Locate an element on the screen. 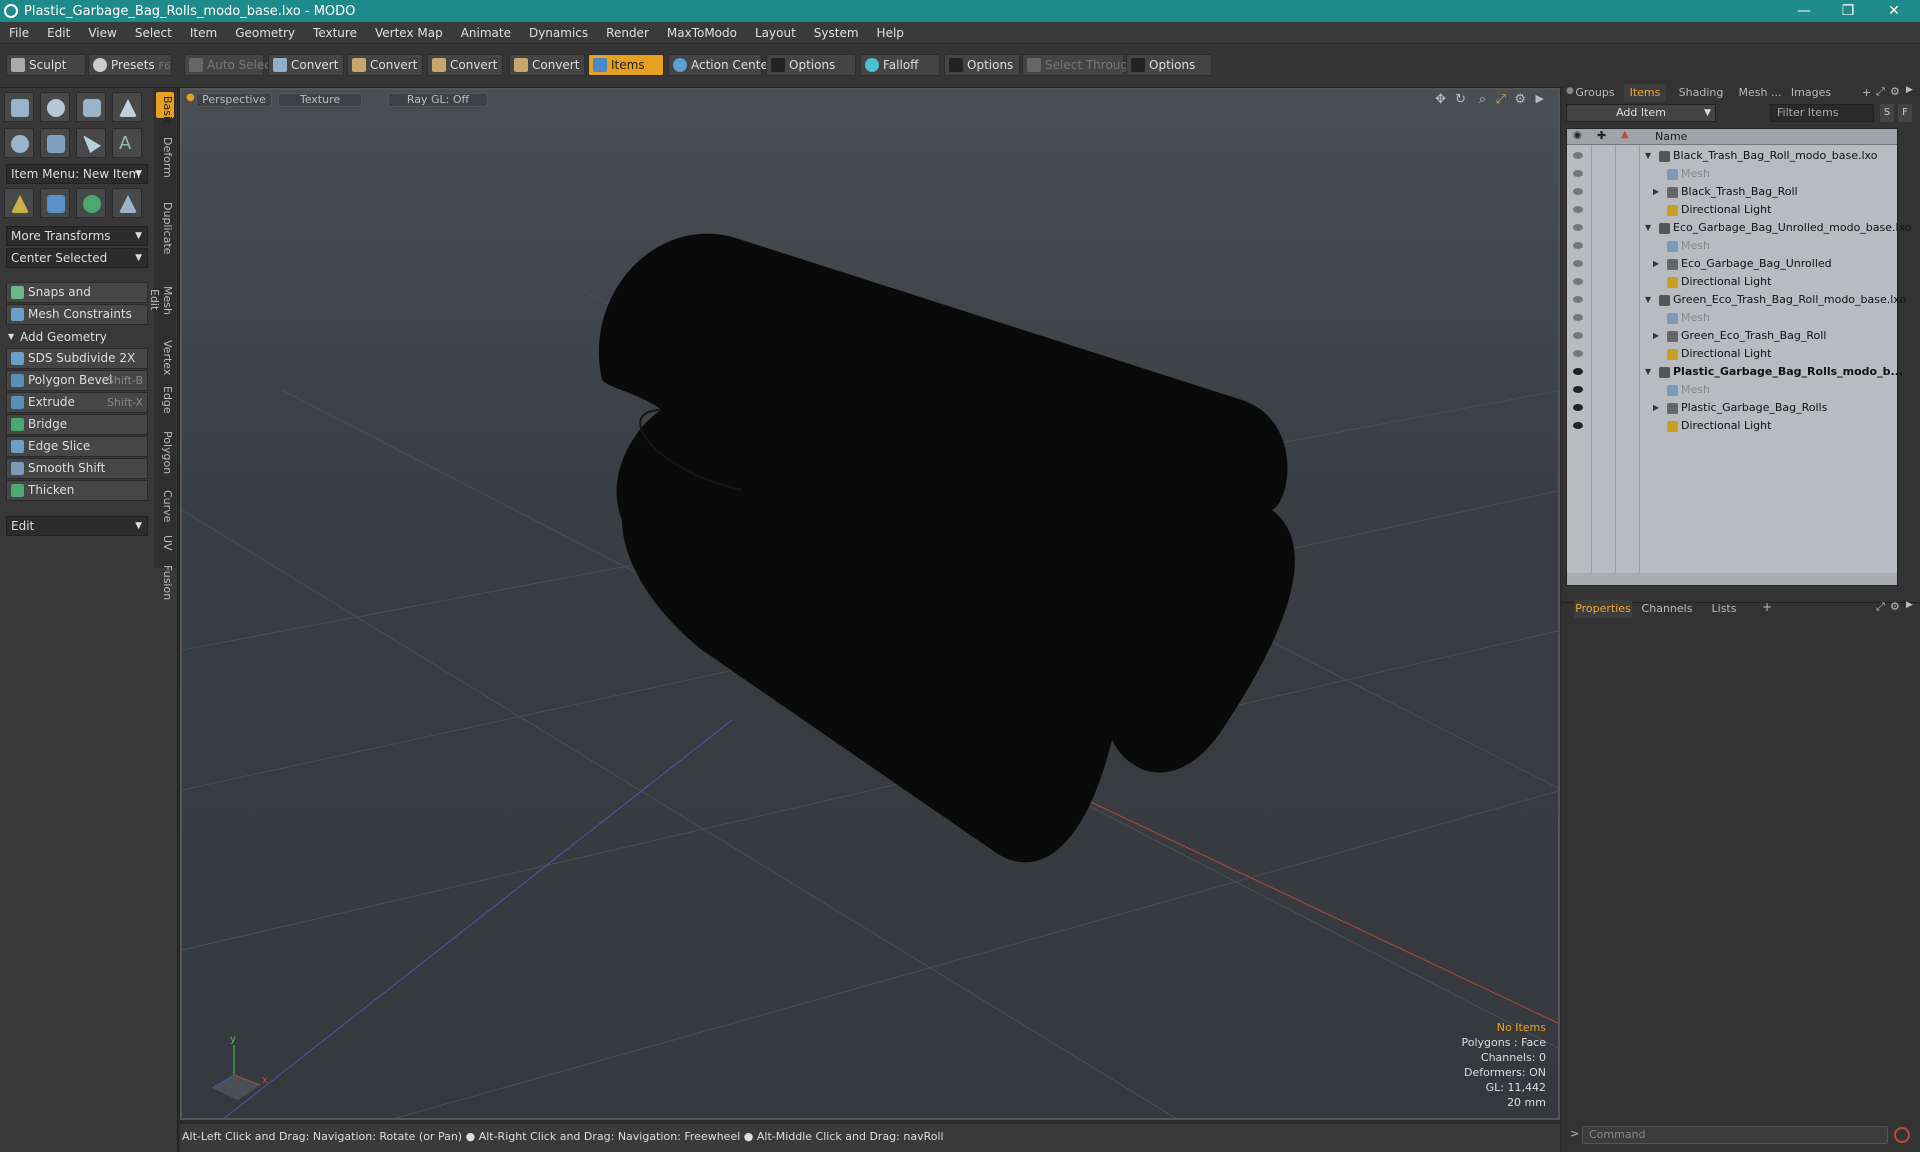 Image resolution: width=1920 pixels, height=1152 pixels. cylinder-tool-button is located at coordinates (91, 107).